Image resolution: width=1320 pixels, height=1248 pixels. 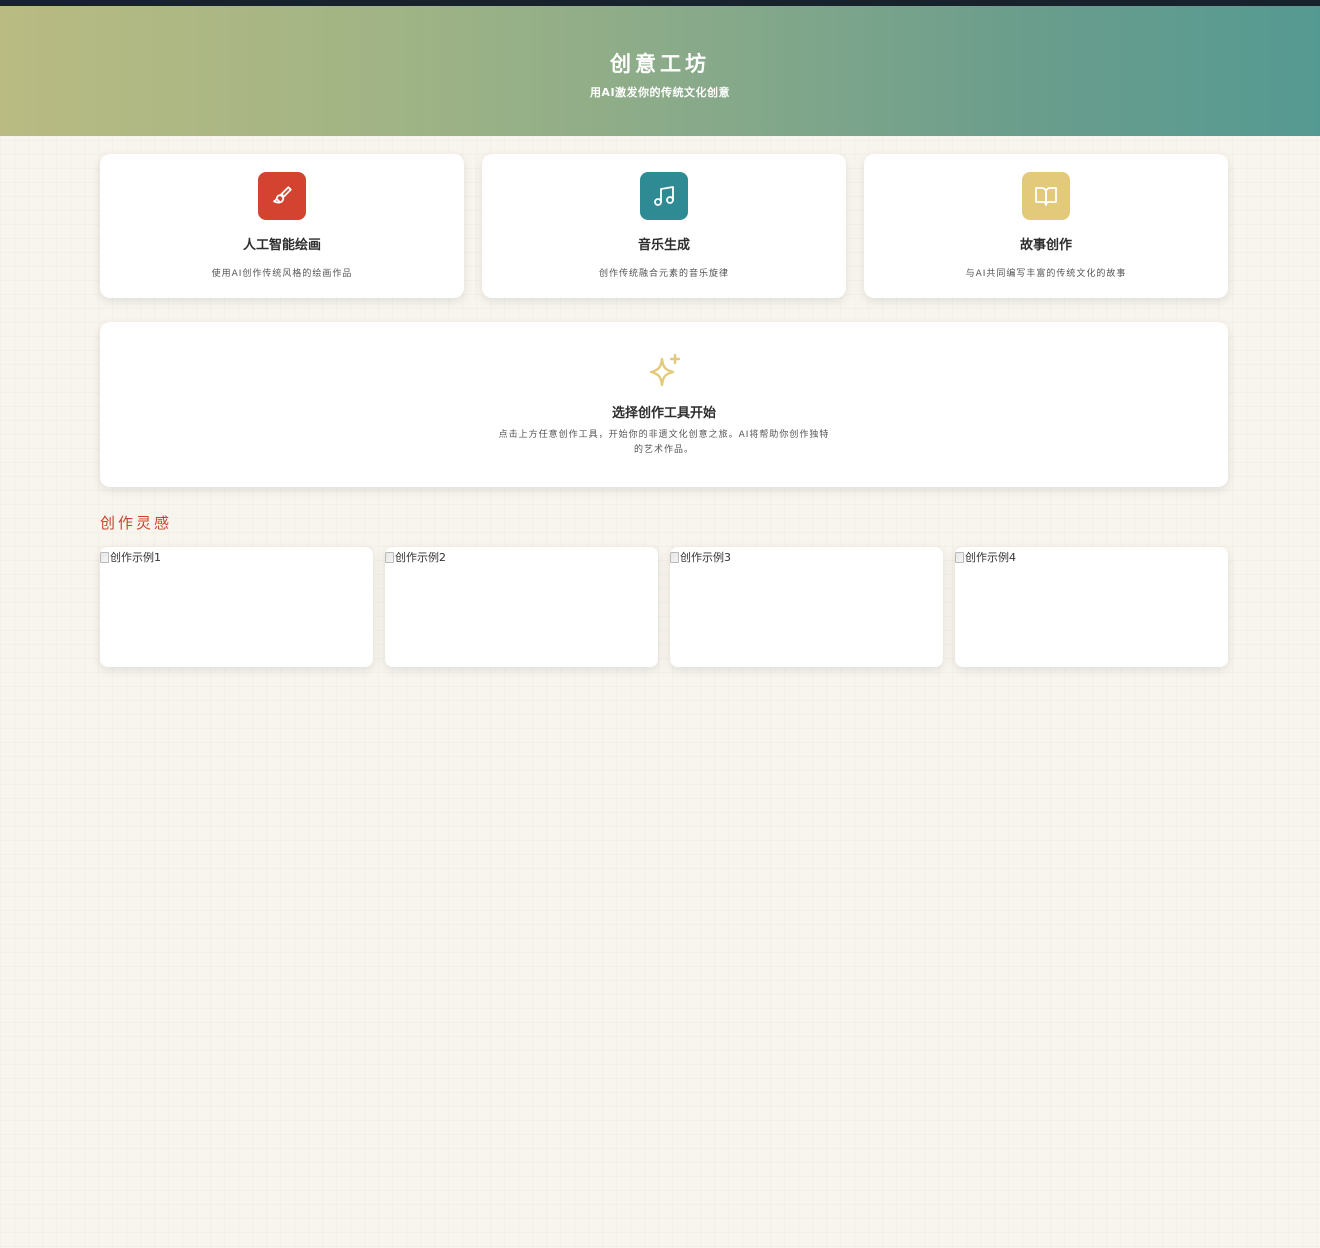 What do you see at coordinates (282, 196) in the screenshot?
I see `paintbrush-icon` at bounding box center [282, 196].